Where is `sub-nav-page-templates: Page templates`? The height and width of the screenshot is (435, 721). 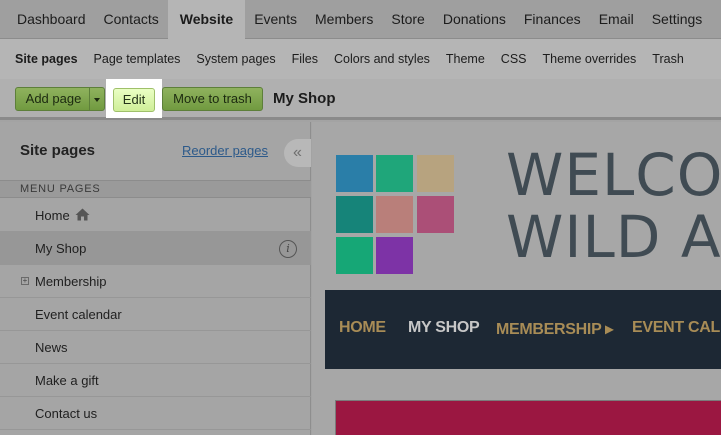
sub-nav-page-templates: Page templates is located at coordinates (137, 59).